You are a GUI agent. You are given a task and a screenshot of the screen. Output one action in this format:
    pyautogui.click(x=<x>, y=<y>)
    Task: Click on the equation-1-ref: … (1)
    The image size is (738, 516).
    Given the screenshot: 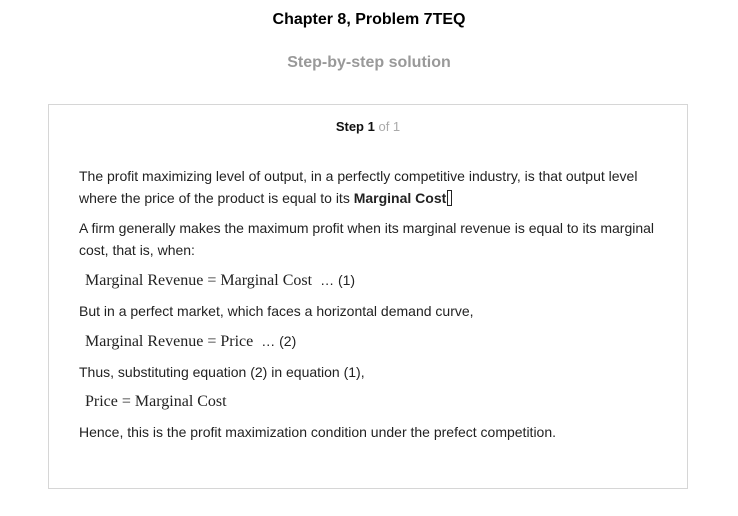 What is the action you would take?
    pyautogui.click(x=338, y=280)
    